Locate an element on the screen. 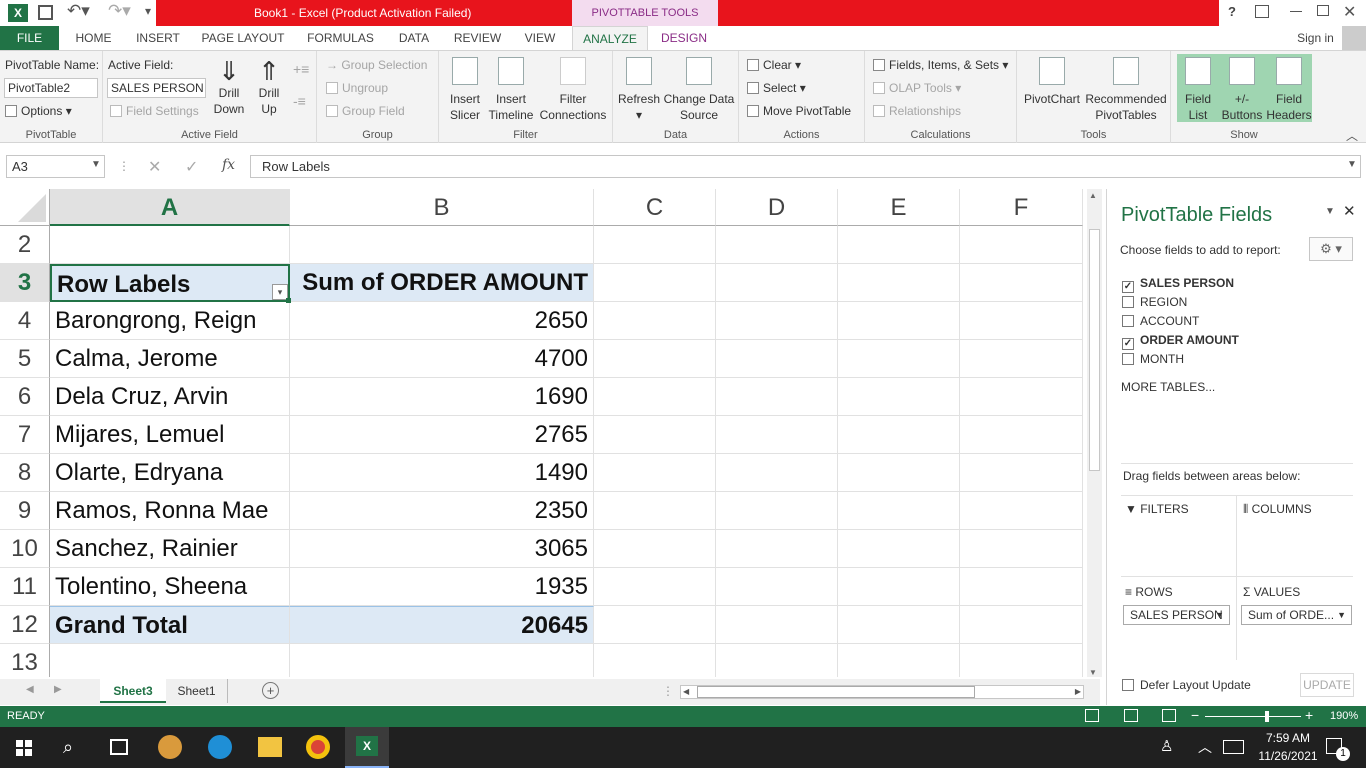  name-box-dropdown-icon: ▼ is located at coordinates (96, 164).